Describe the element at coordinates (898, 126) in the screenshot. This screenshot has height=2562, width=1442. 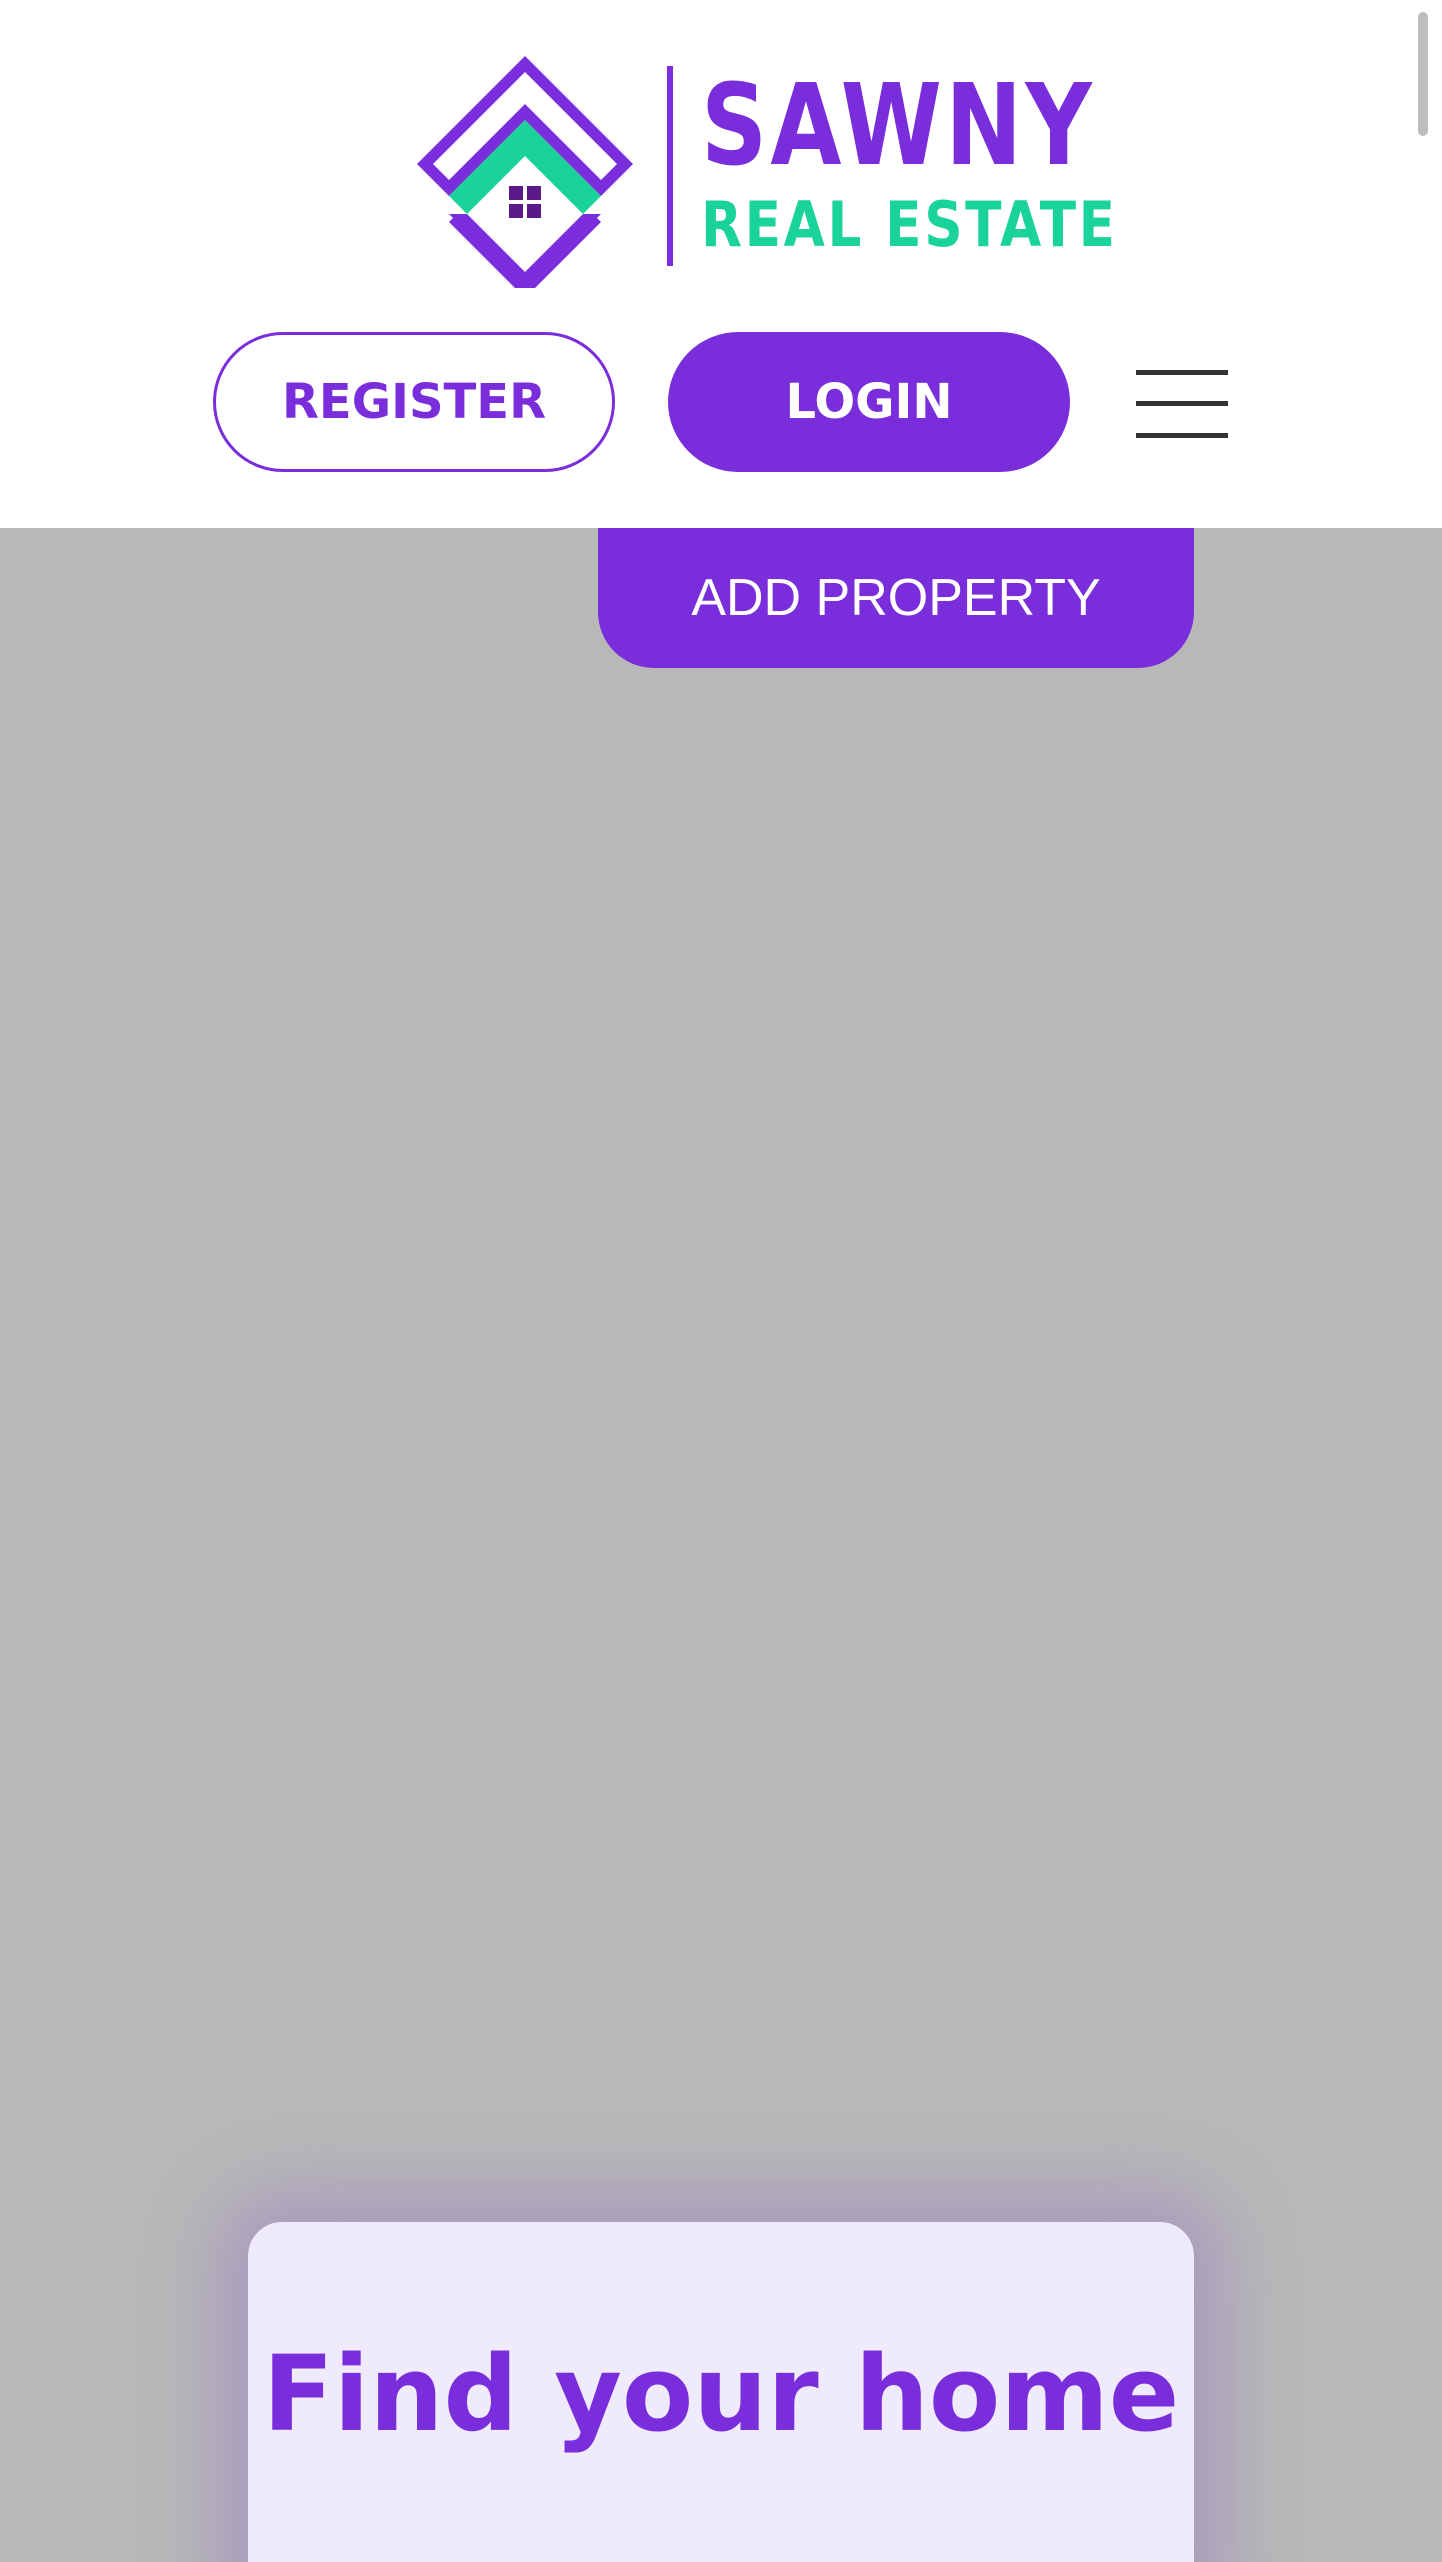
I see `logo-brand-text: SAWNY` at that location.